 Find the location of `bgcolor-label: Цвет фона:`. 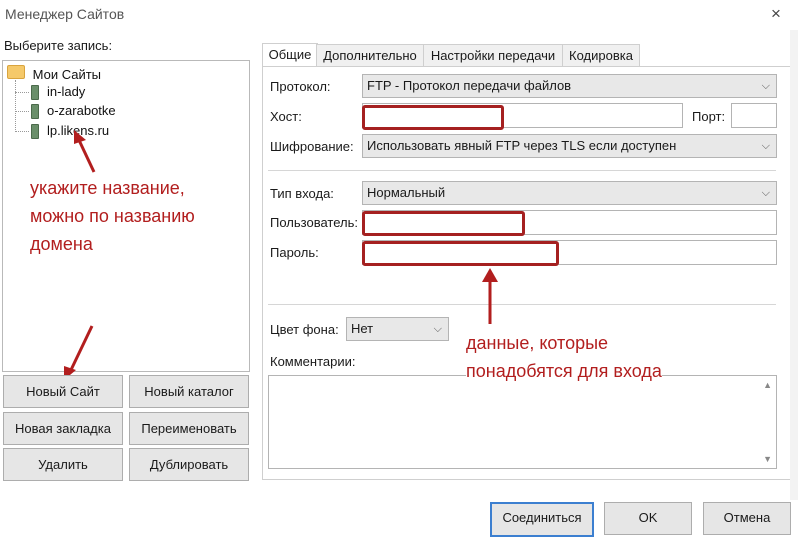

bgcolor-label: Цвет фона: is located at coordinates (304, 329).